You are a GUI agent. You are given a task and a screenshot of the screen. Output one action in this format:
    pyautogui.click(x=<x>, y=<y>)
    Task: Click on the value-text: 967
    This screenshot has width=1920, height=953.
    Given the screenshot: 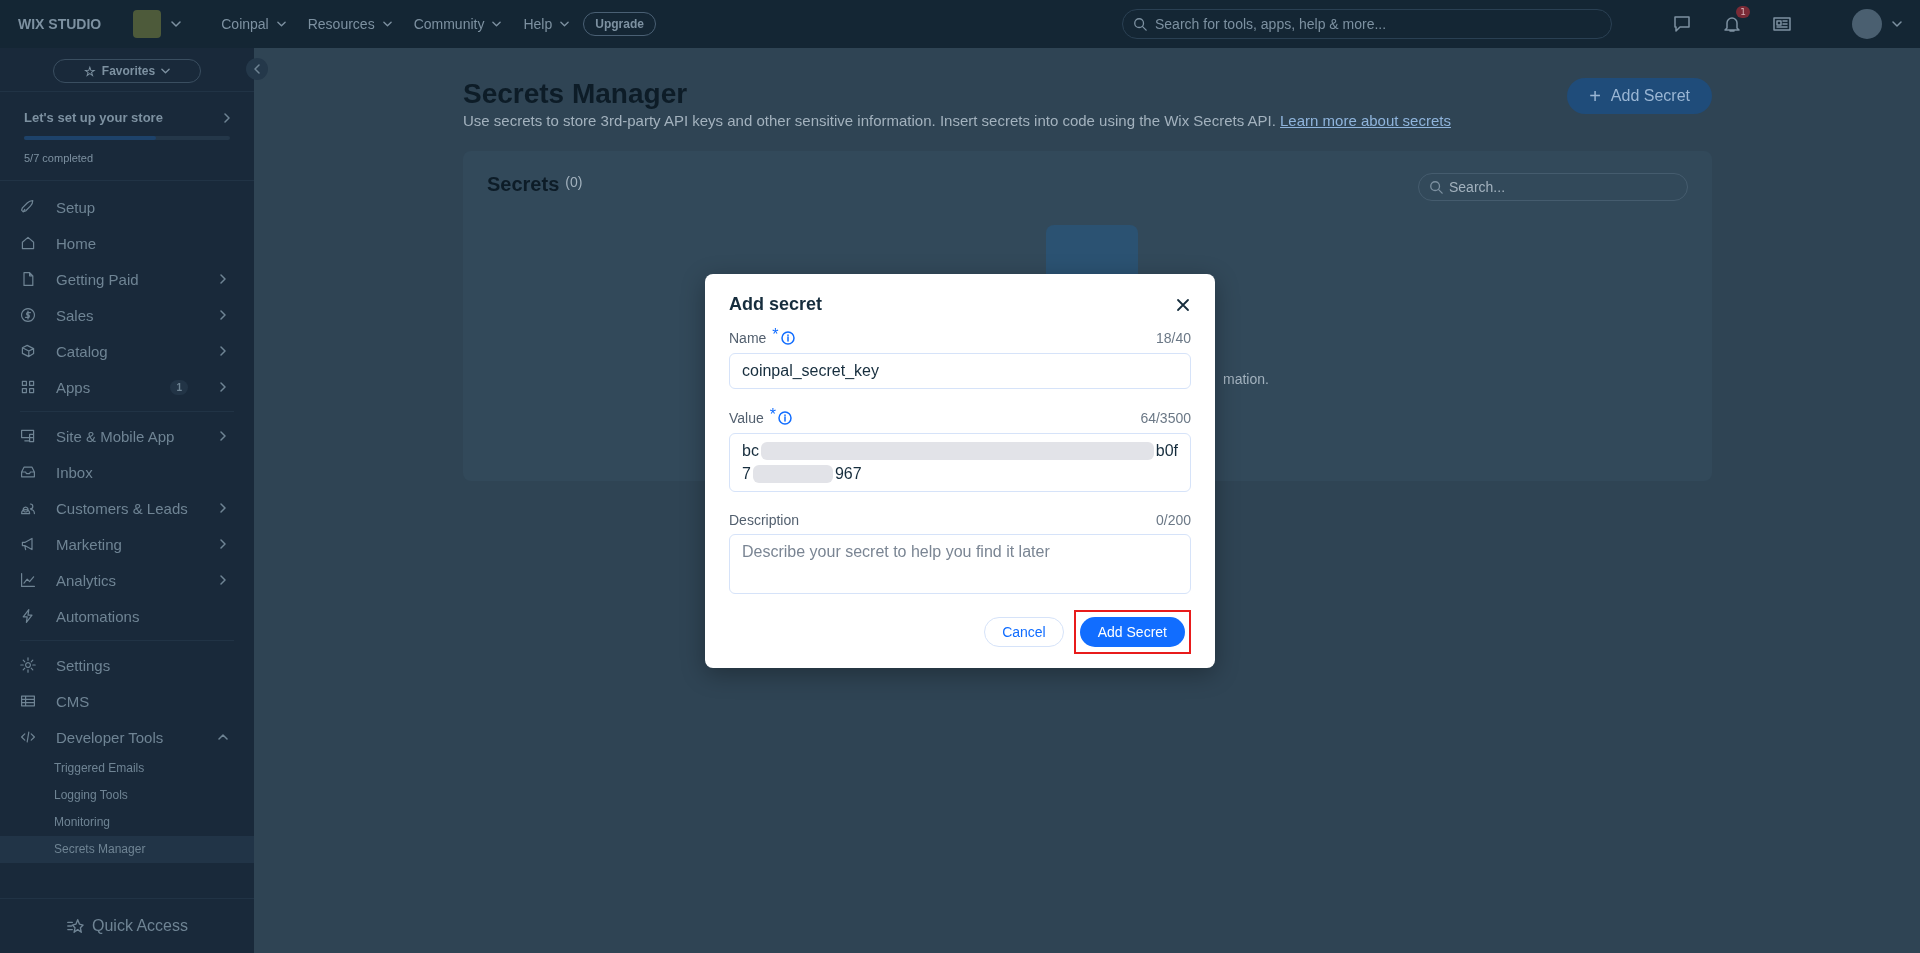 What is the action you would take?
    pyautogui.click(x=848, y=473)
    